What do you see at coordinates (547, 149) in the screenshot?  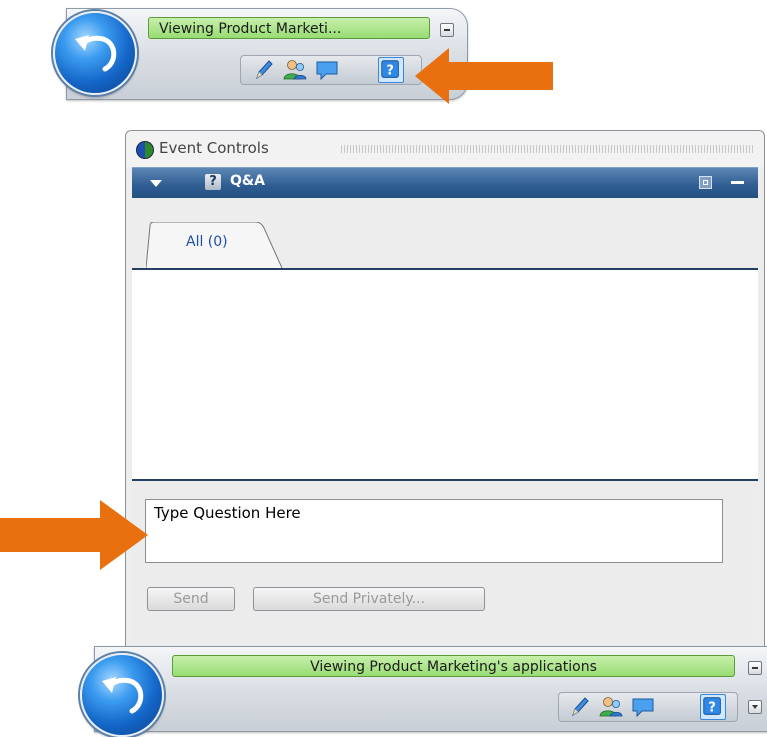 I see `drag-grip` at bounding box center [547, 149].